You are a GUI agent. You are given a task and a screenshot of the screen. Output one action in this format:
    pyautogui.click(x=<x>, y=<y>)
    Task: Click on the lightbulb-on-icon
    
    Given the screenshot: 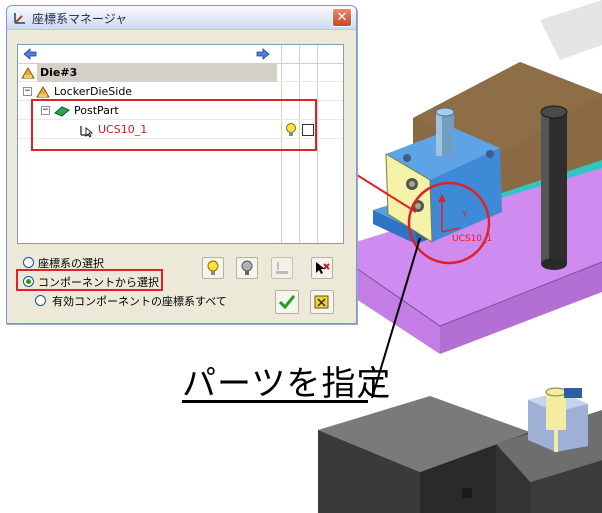 What is the action you would take?
    pyautogui.click(x=213, y=267)
    